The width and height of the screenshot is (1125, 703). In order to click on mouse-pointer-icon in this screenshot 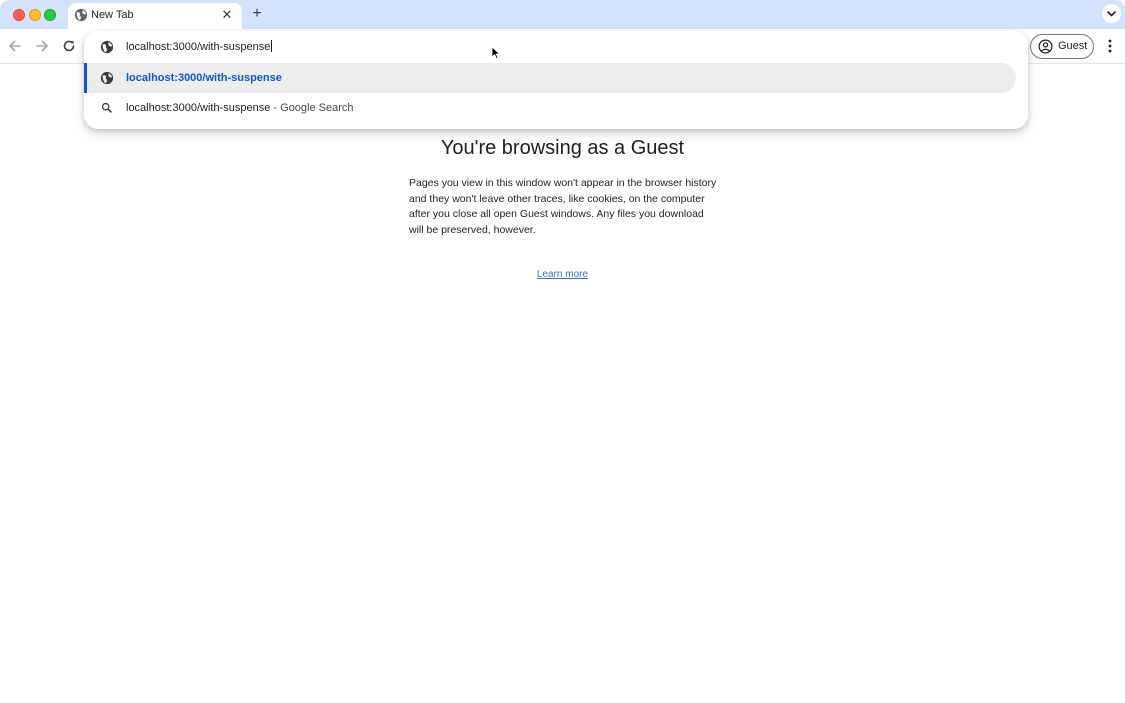, I will do `click(495, 52)`.